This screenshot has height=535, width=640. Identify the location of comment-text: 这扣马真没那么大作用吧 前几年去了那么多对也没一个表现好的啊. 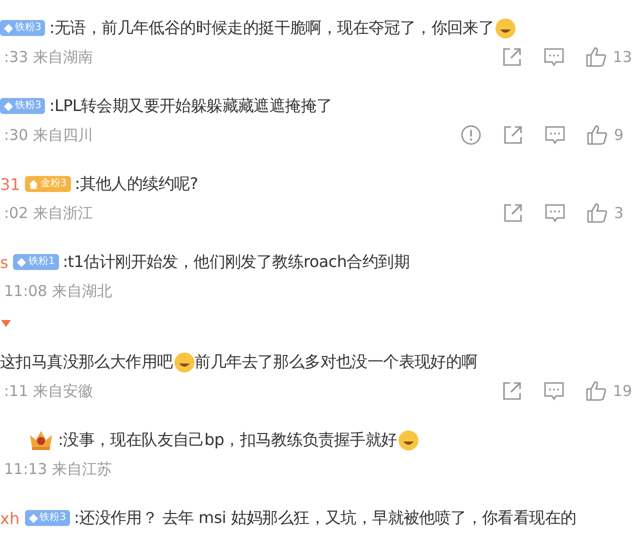
(239, 362).